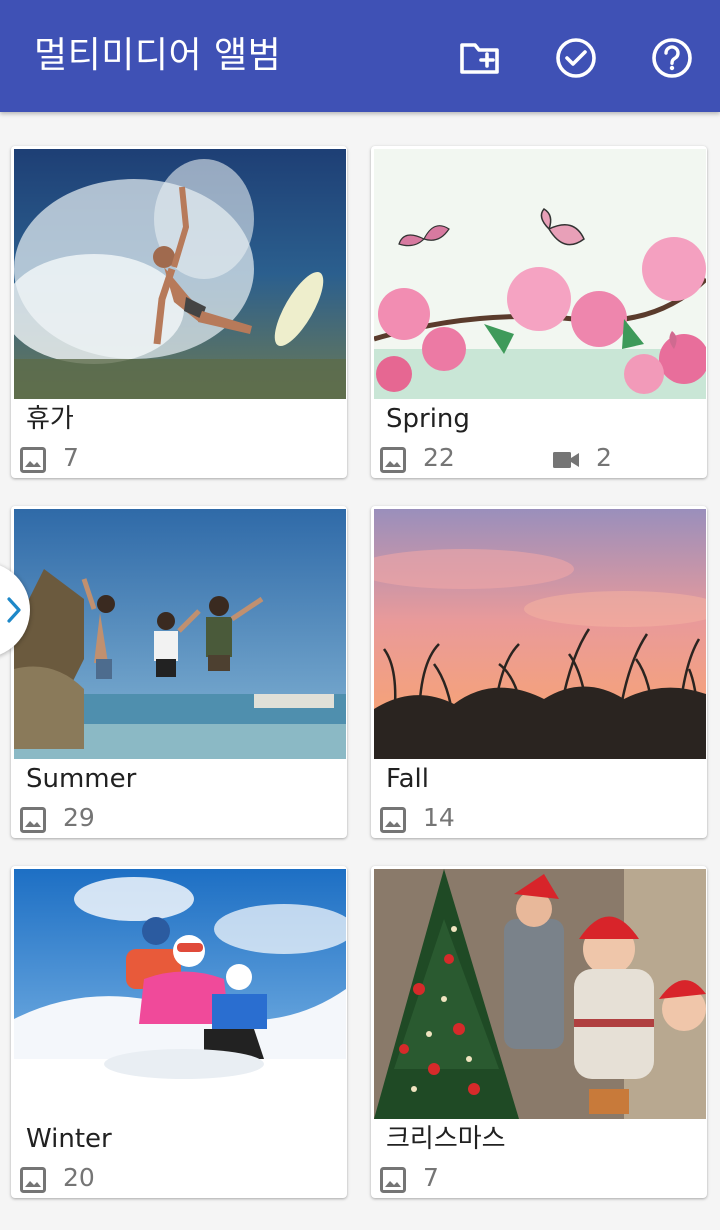  I want to click on album-name: Summer, so click(81, 779).